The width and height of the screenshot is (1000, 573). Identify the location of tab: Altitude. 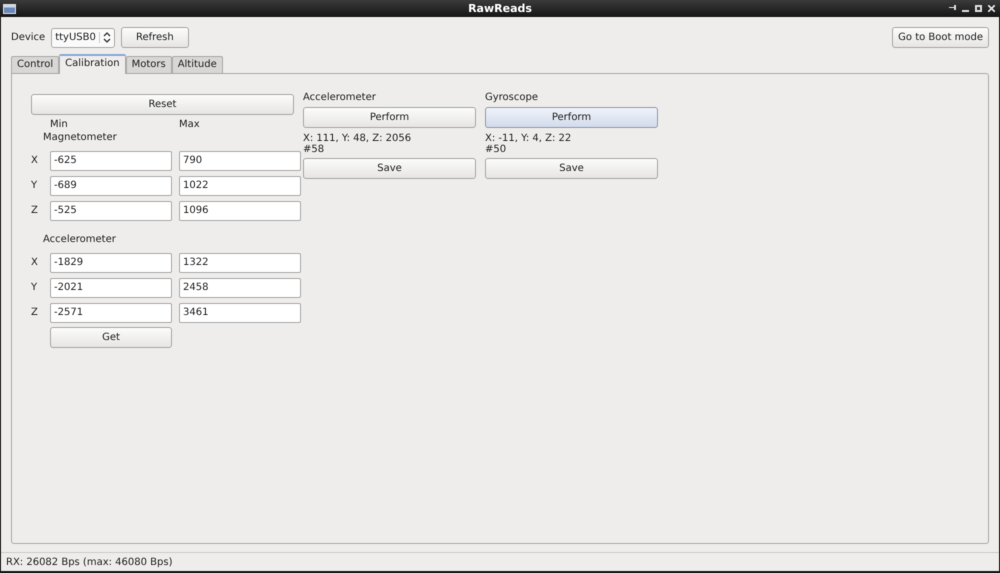
(197, 64).